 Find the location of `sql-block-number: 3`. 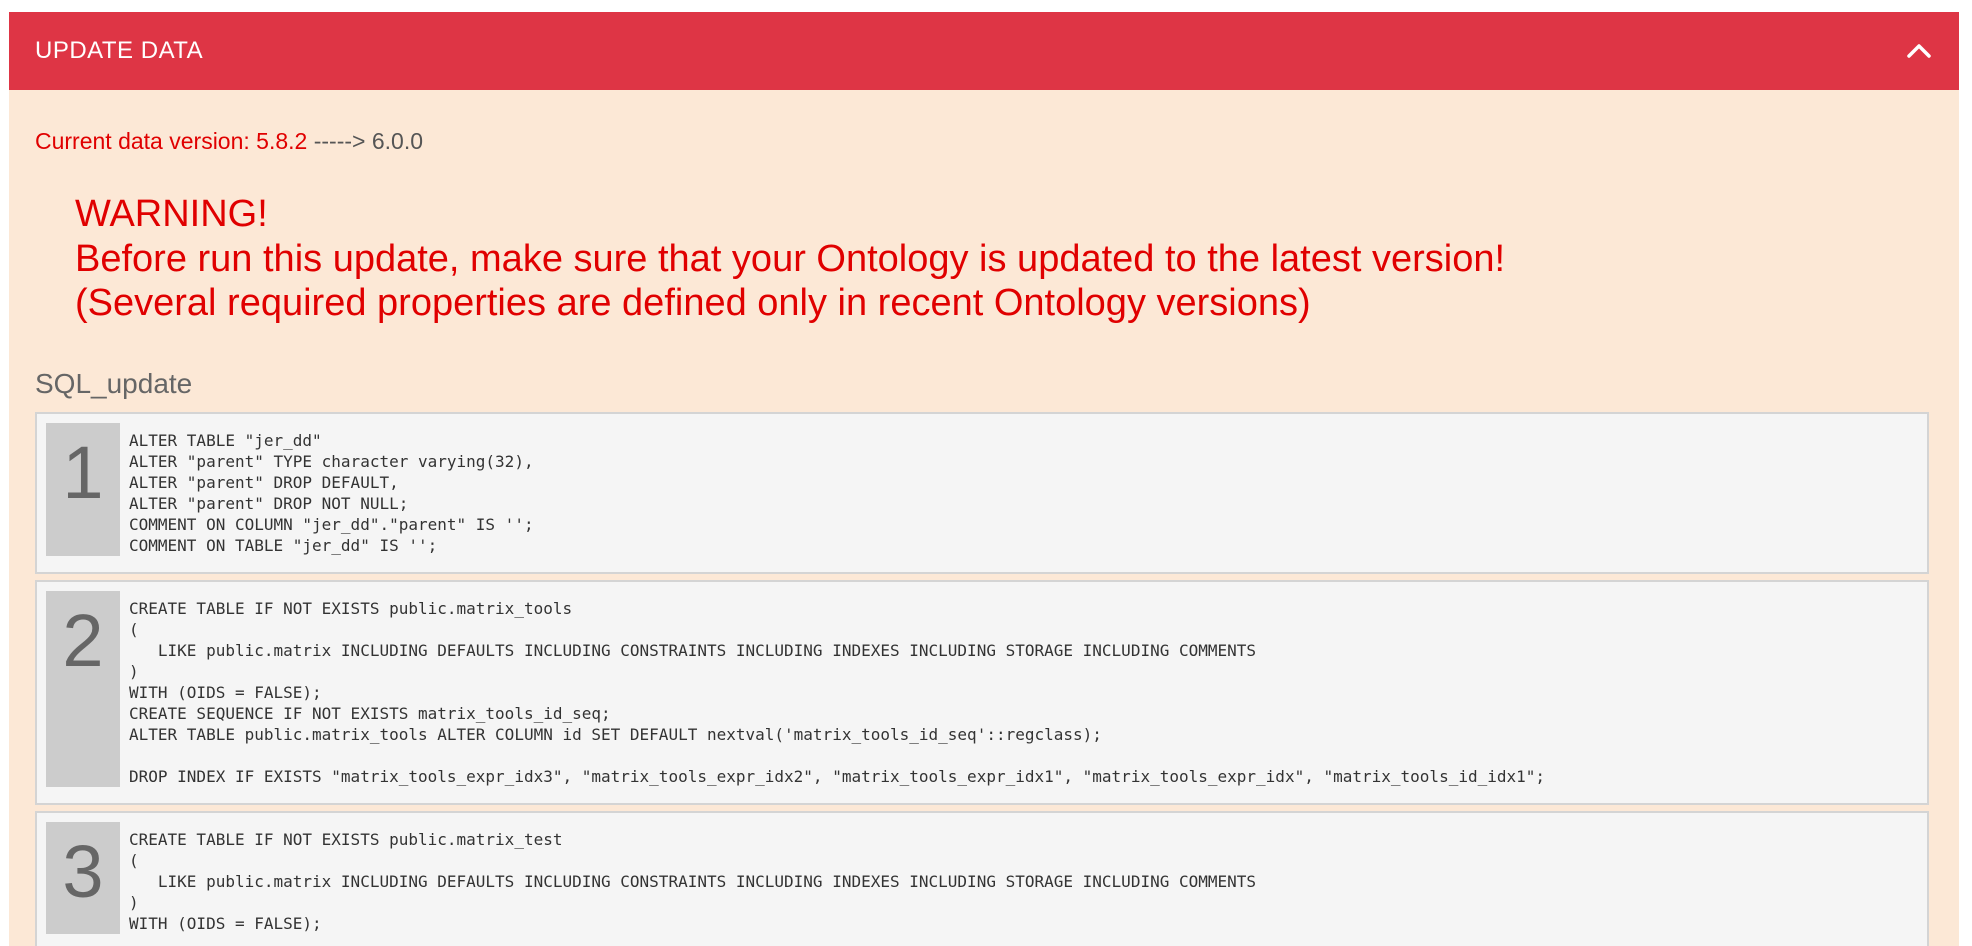

sql-block-number: 3 is located at coordinates (83, 877).